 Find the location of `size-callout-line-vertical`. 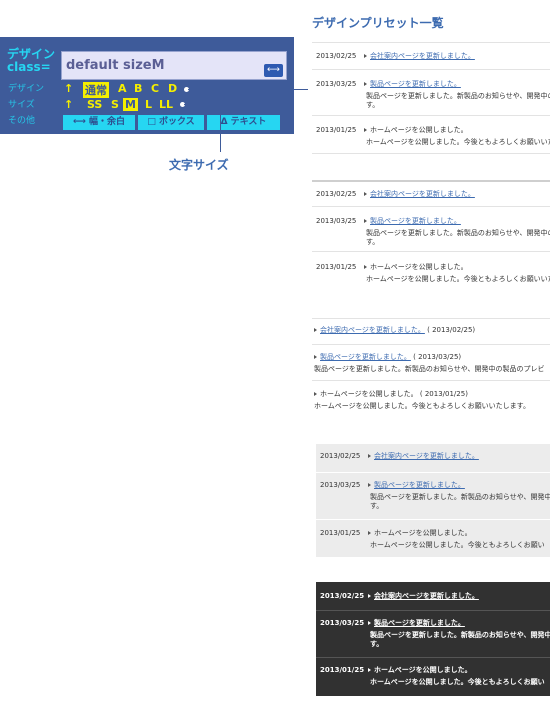

size-callout-line-vertical is located at coordinates (220, 128).